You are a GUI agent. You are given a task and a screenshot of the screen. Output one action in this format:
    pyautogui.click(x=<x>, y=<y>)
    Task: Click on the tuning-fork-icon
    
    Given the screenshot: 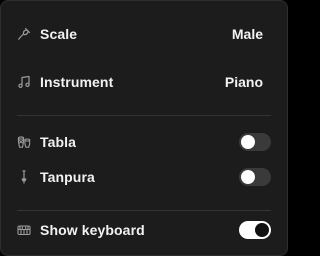 What is the action you would take?
    pyautogui.click(x=24, y=34)
    